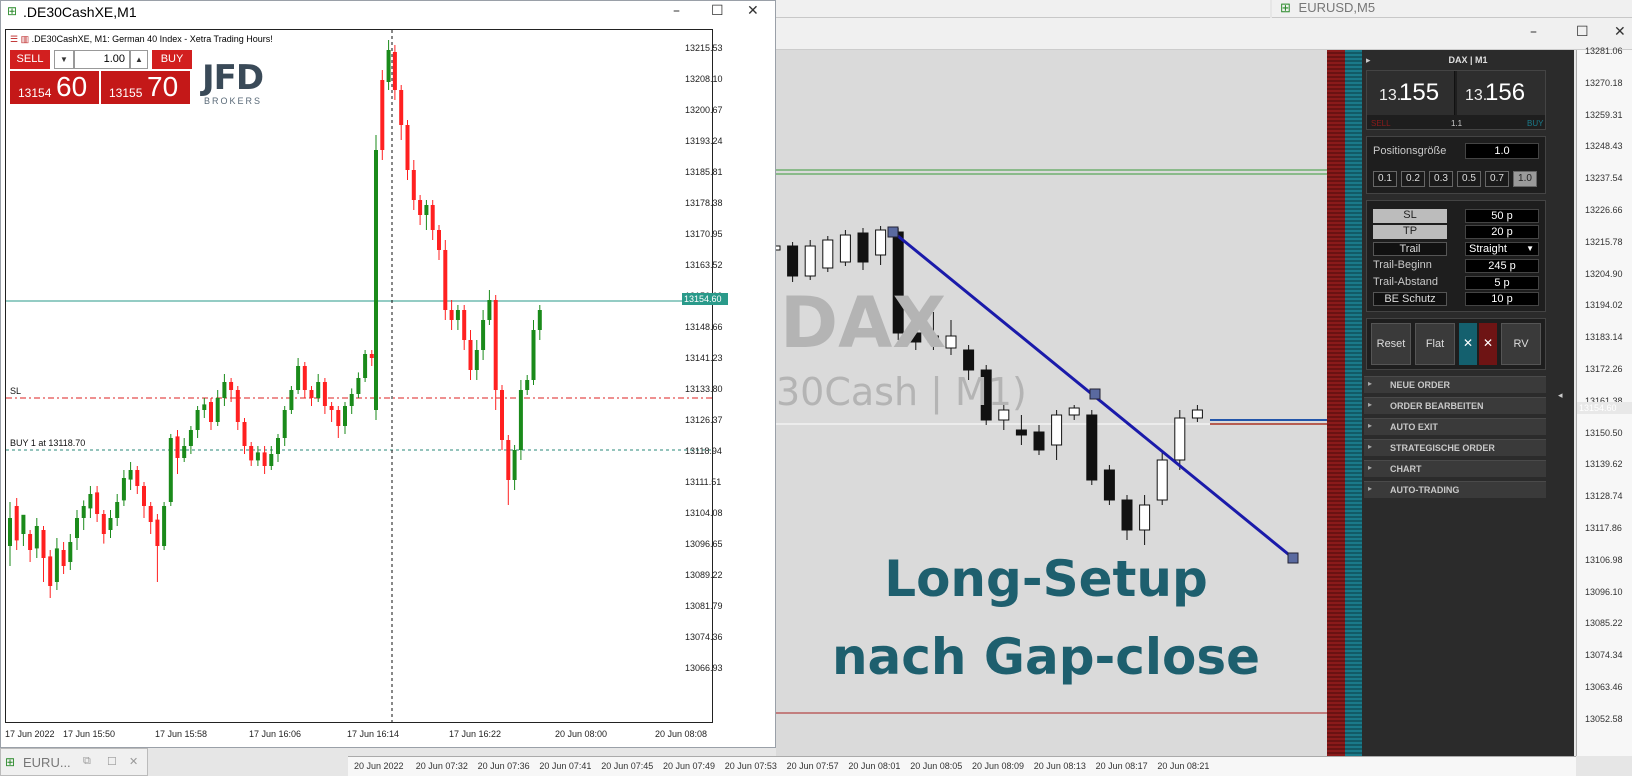 Image resolution: width=1632 pixels, height=776 pixels. I want to click on buy-tag: BUY, so click(1535, 123).